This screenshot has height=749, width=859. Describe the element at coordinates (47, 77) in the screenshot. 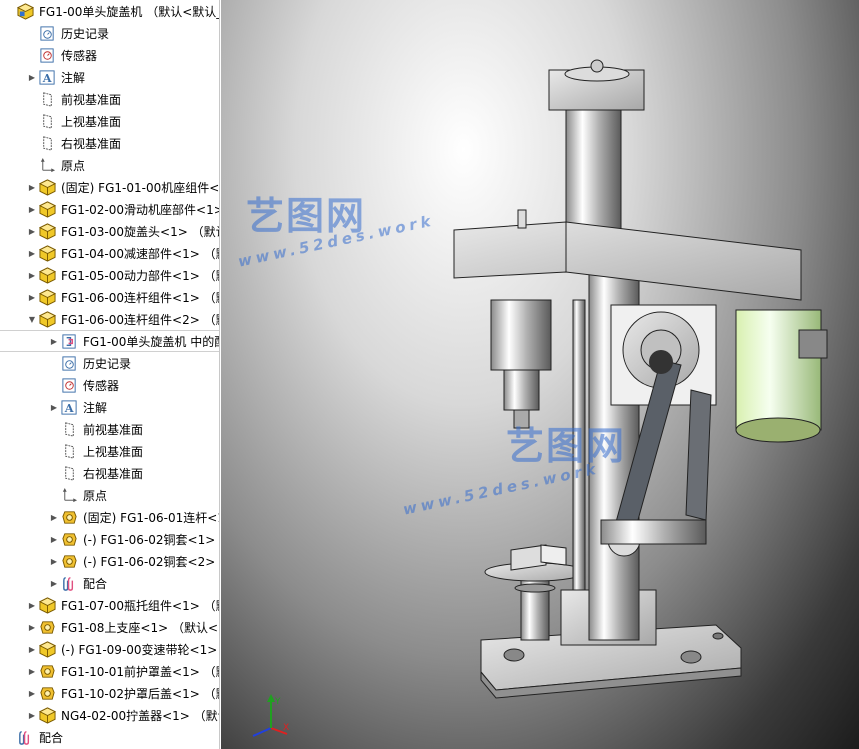

I see `annotation-icon: A` at that location.